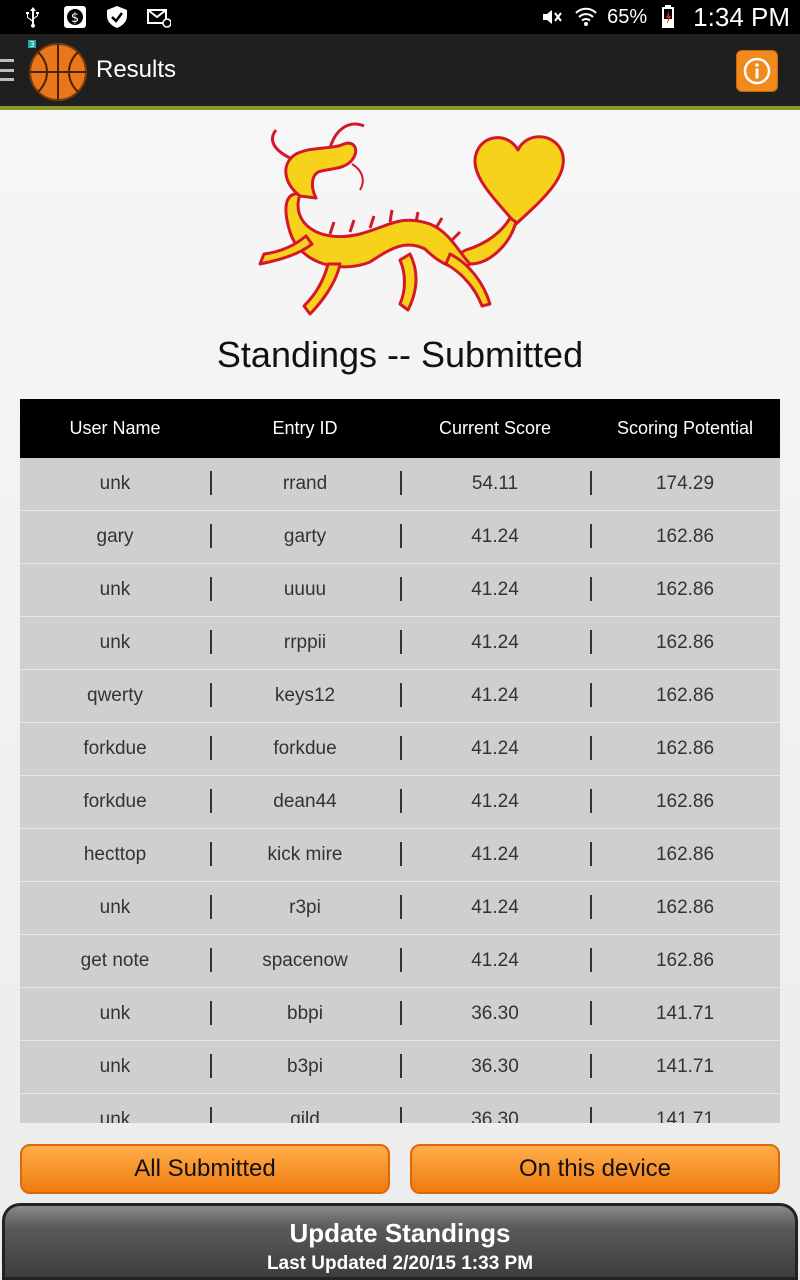 This screenshot has height=1280, width=800. What do you see at coordinates (552, 17) in the screenshot?
I see `mute-icon` at bounding box center [552, 17].